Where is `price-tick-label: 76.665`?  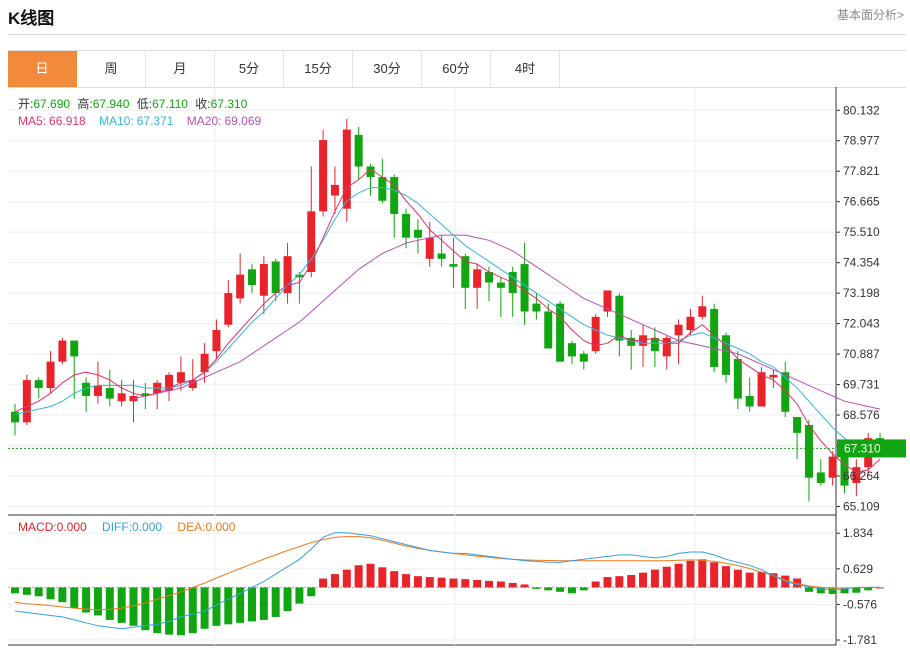
price-tick-label: 76.665 is located at coordinates (861, 202).